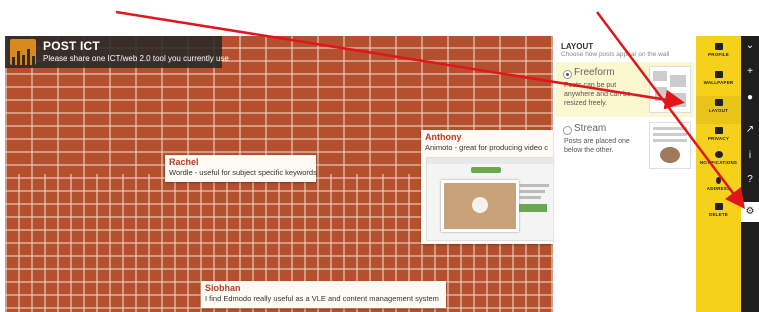 Image resolution: width=759 pixels, height=312 pixels. Describe the element at coordinates (223, 288) in the screenshot. I see `post-author: Siobhan` at that location.